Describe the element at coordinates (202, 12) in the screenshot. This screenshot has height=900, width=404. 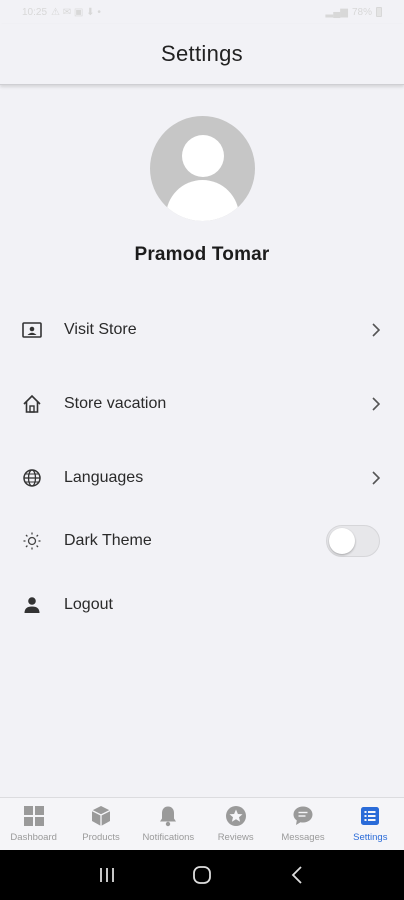
I see `status-bar: 10:25 ⚠ ✉ ▣ ⬇ • ▂▄▆ 78%` at that location.